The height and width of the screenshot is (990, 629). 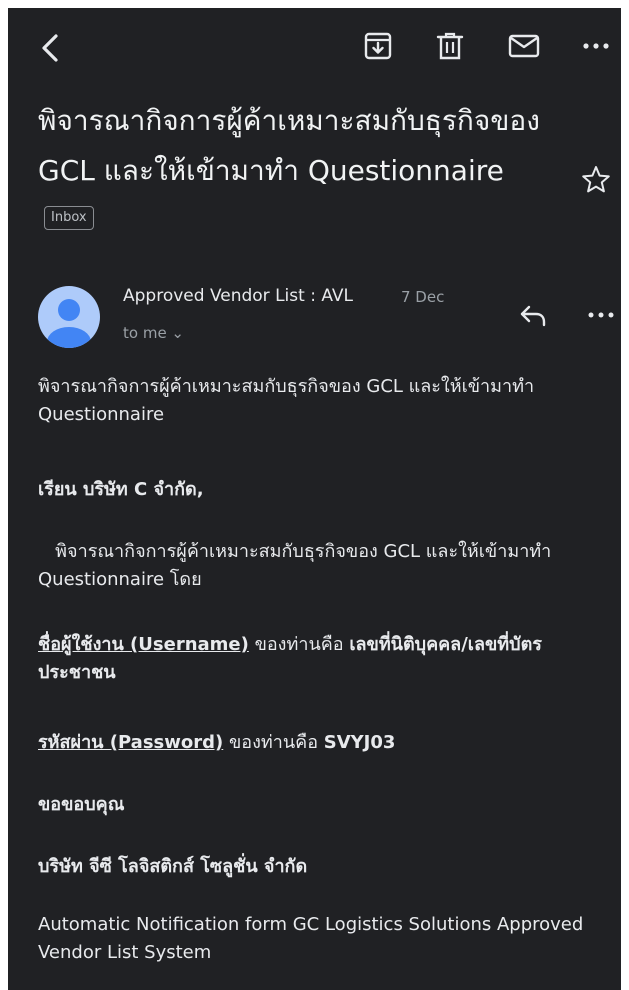 I want to click on archive-button, so click(x=378, y=46).